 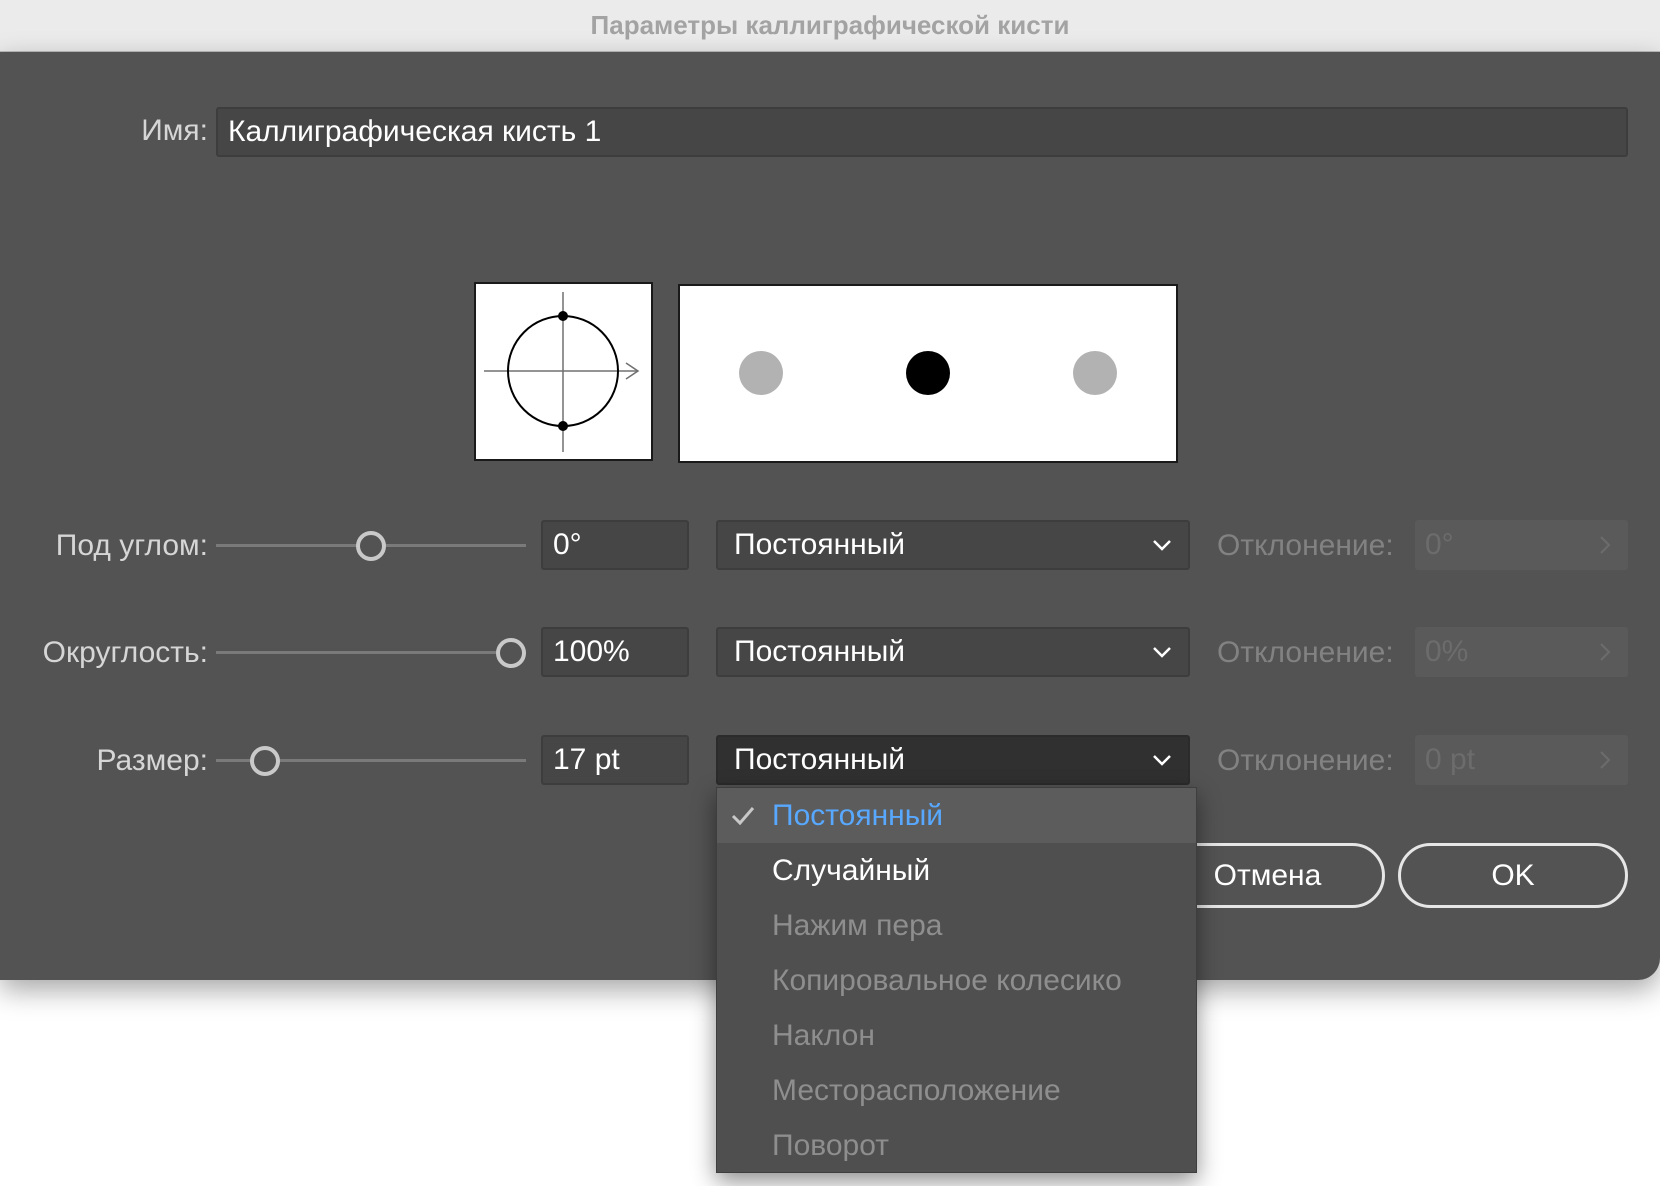 What do you see at coordinates (953, 760) in the screenshot?
I see `size-mode-select: Постоянный` at bounding box center [953, 760].